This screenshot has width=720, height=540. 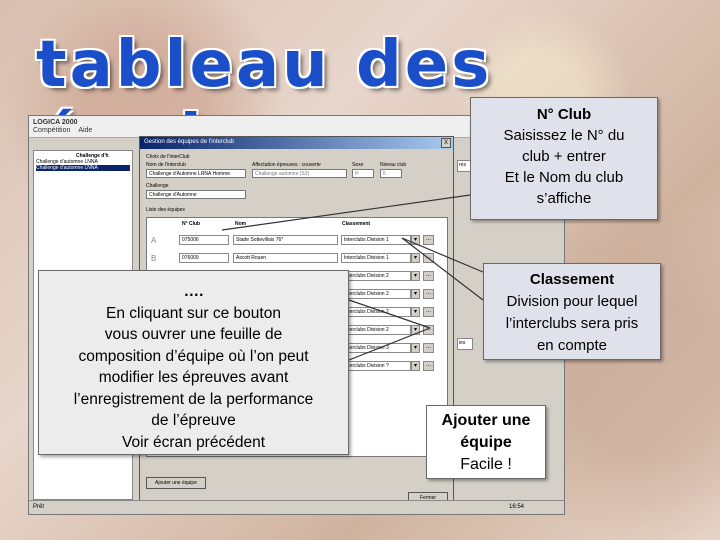 What do you see at coordinates (166, 165) in the screenshot?
I see `label-nom: Nom de l'interclub` at bounding box center [166, 165].